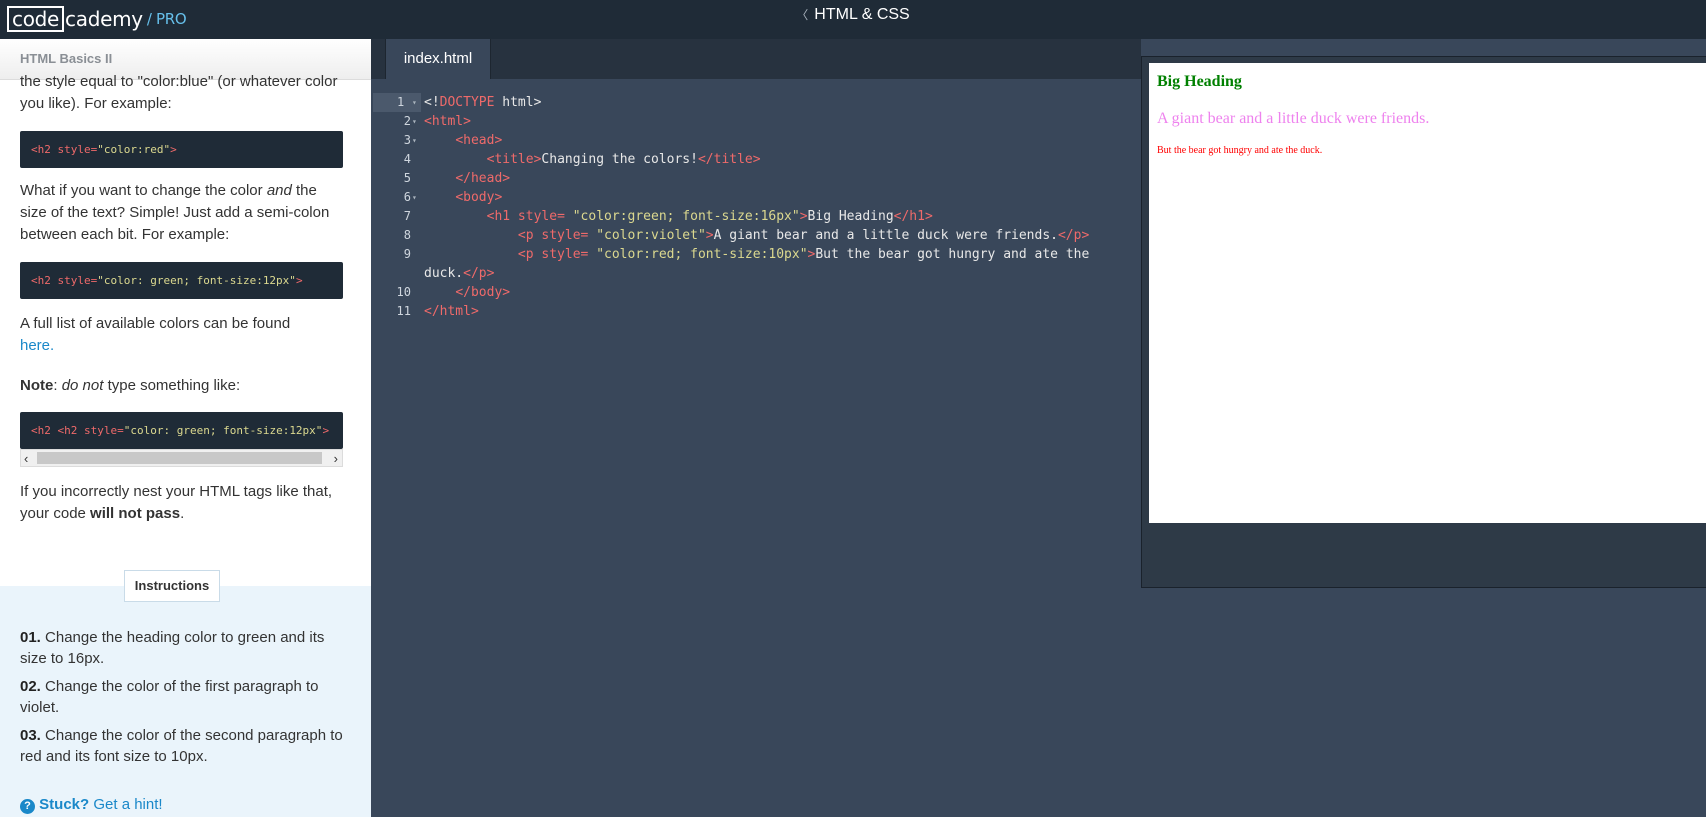  I want to click on instructions-label: Instructions, so click(172, 586).